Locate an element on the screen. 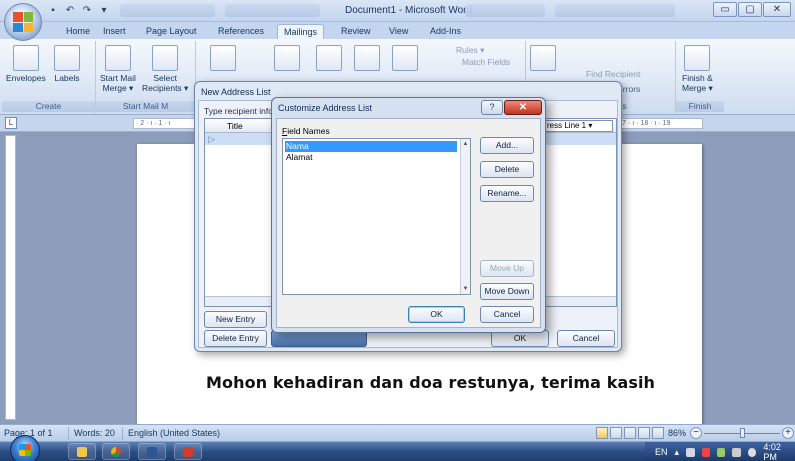 The width and height of the screenshot is (795, 461). tab-review: Review is located at coordinates (356, 31).